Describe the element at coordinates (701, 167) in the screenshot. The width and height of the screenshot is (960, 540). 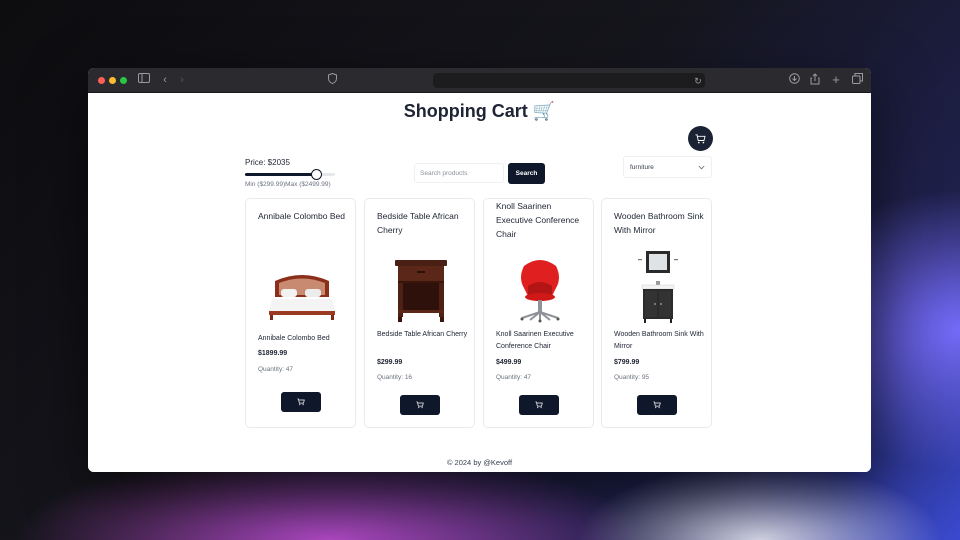
I see `chevron-down-icon` at that location.